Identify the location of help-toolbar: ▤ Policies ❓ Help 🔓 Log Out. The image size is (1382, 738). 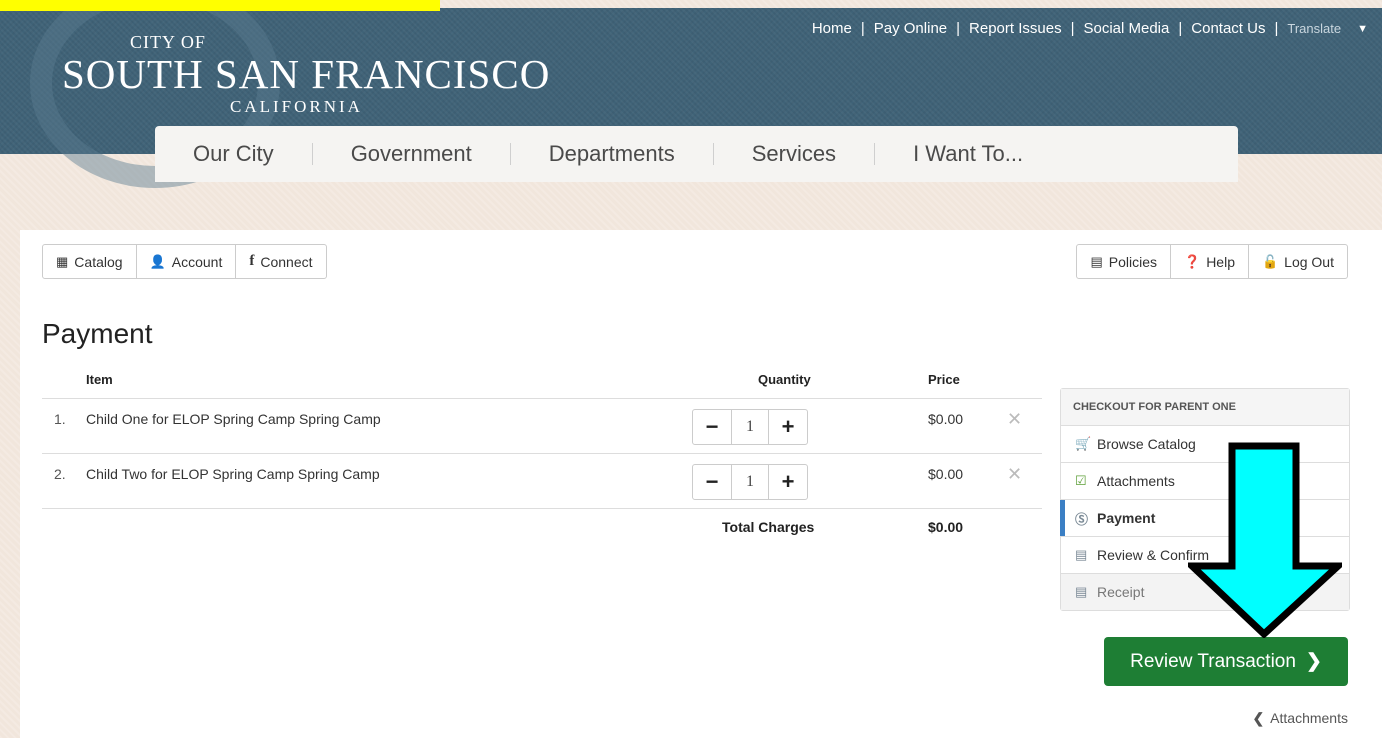
(1212, 261).